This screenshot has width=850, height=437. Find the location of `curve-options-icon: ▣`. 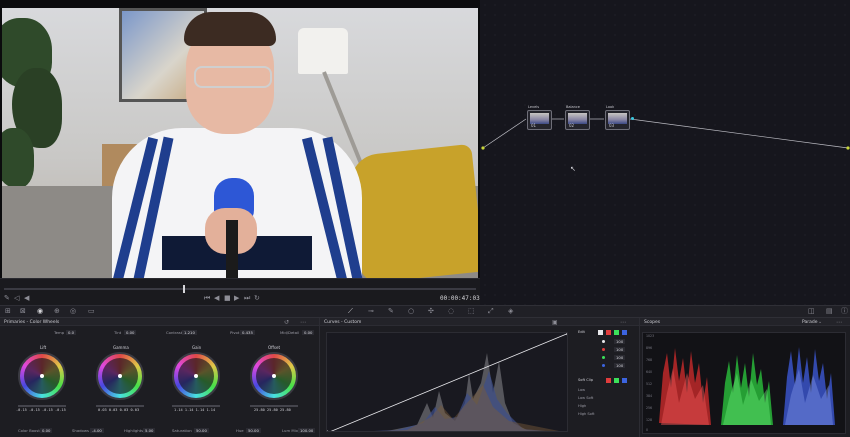

curve-options-icon: ▣ is located at coordinates (555, 322).